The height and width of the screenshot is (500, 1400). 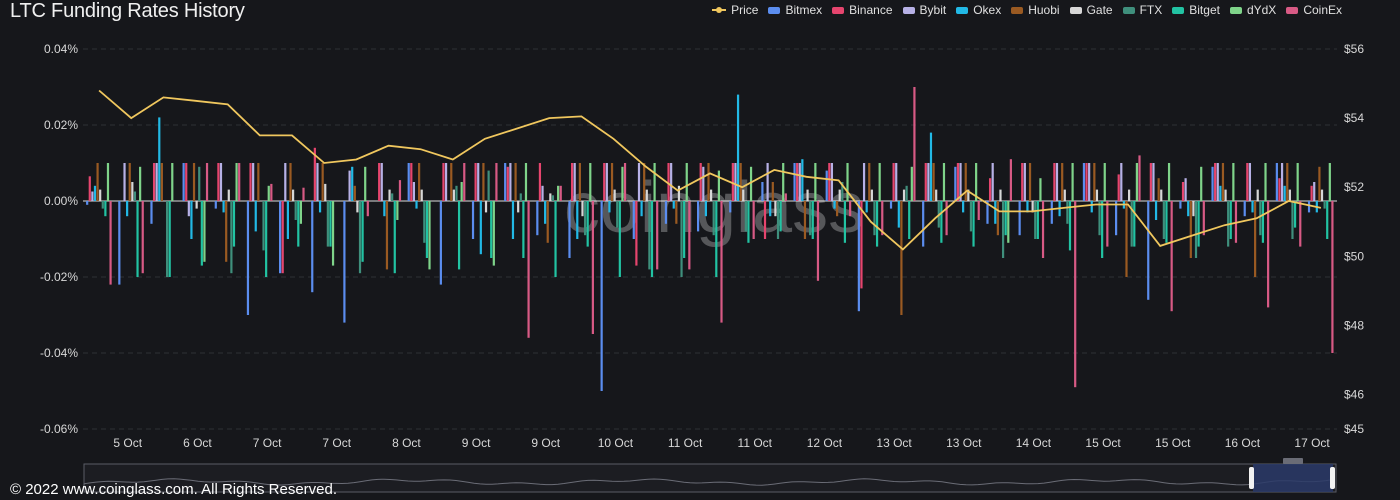 What do you see at coordinates (1243, 443) in the screenshot?
I see `x-axis-tick: 16 Oct` at bounding box center [1243, 443].